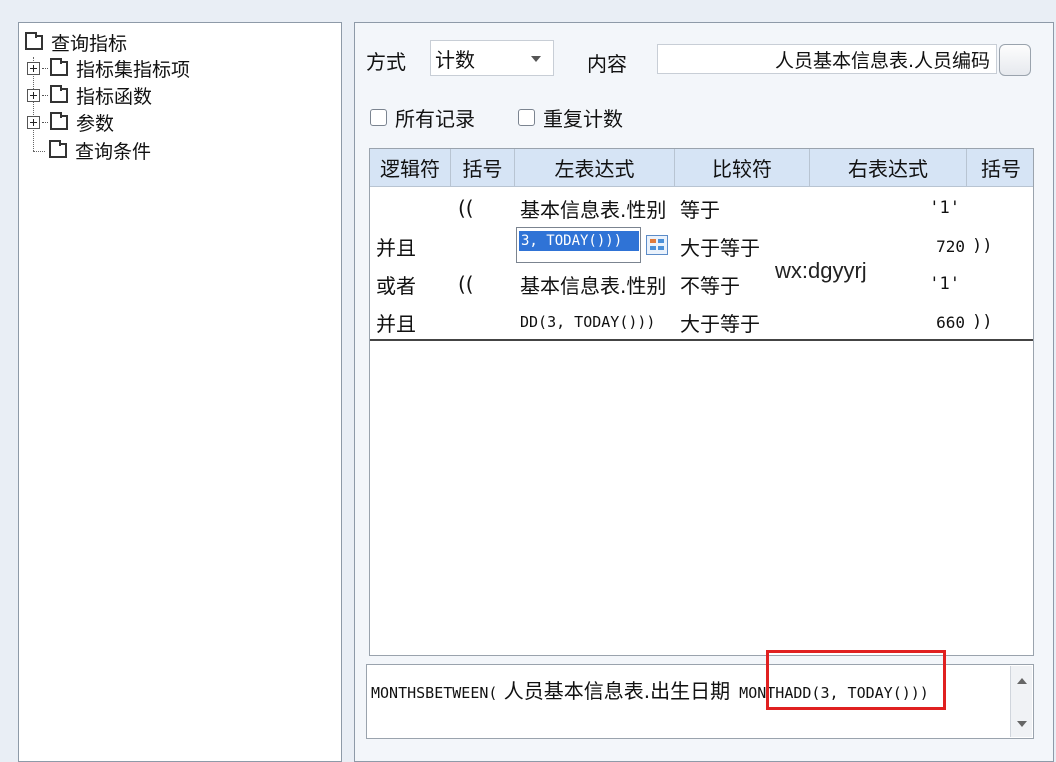 The width and height of the screenshot is (1056, 762). What do you see at coordinates (410, 168) in the screenshot?
I see `column-header-logic: 逻辑符` at bounding box center [410, 168].